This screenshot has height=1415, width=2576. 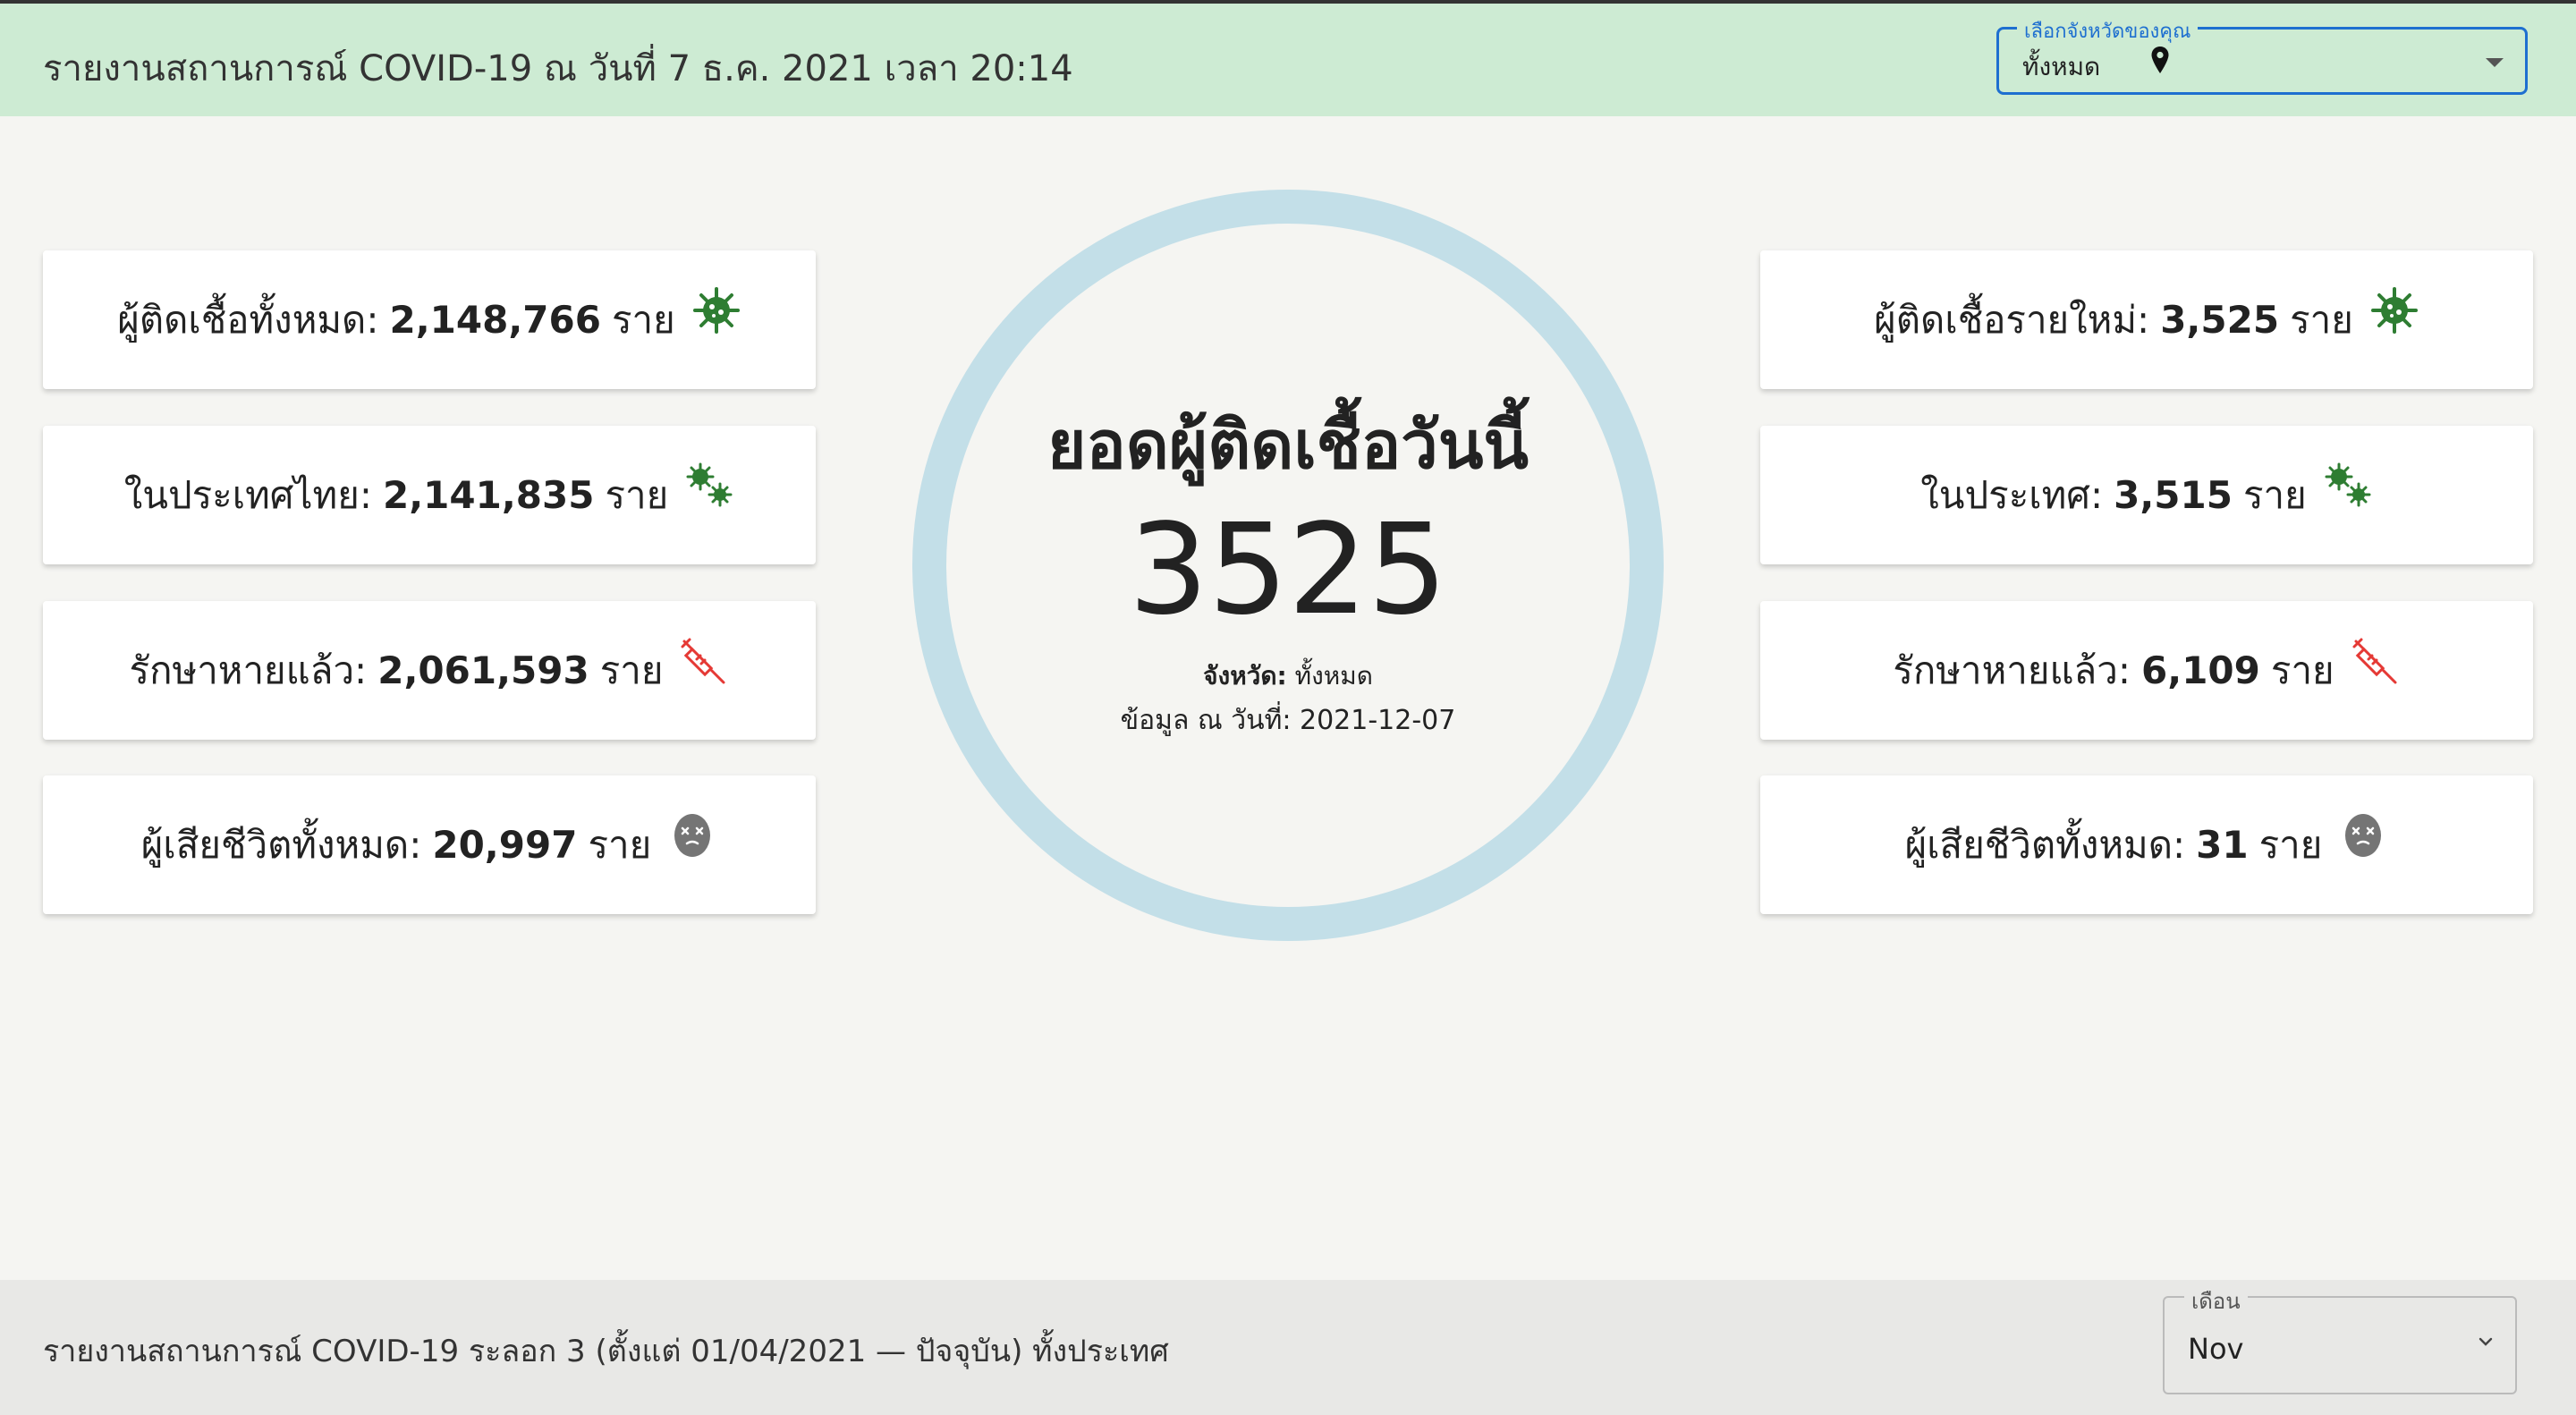 What do you see at coordinates (2061, 66) in the screenshot?
I see `province-select-value: ทั้งหมด` at bounding box center [2061, 66].